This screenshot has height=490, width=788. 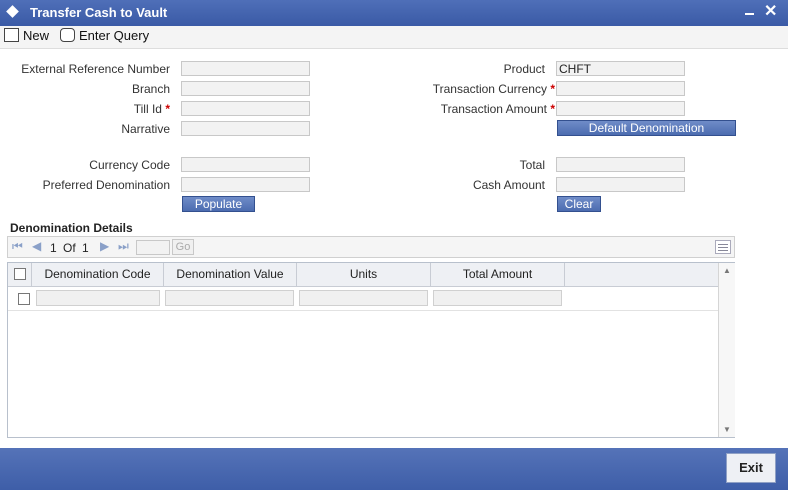 What do you see at coordinates (497, 298) in the screenshot?
I see `total-amount-cell` at bounding box center [497, 298].